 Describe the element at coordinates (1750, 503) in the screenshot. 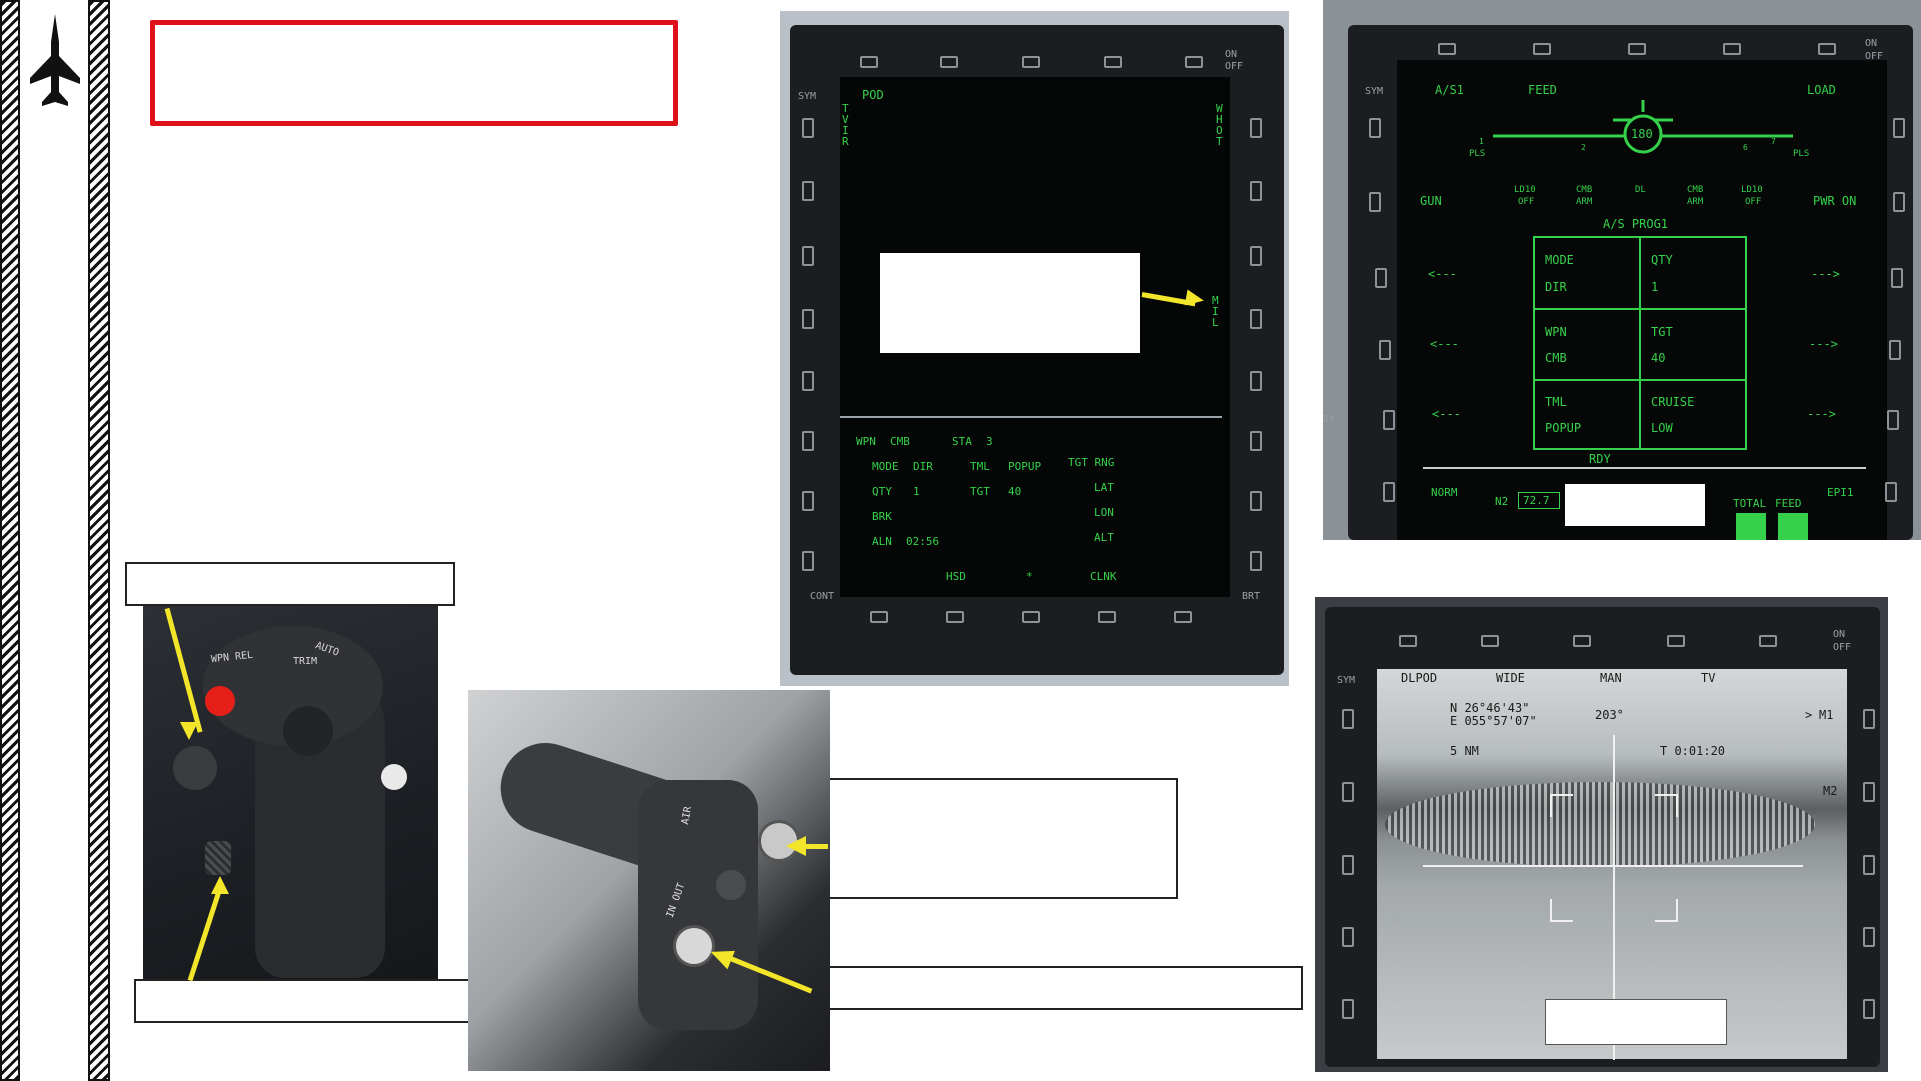

I see `total-label: TOTAL` at that location.